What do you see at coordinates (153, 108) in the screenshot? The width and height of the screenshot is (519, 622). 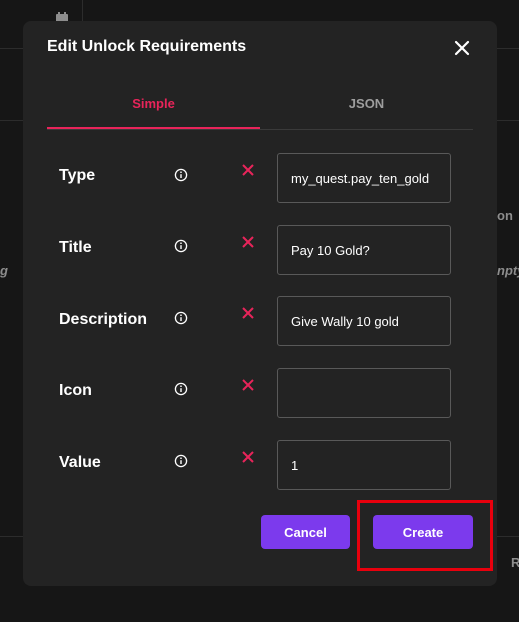 I see `tab-simple: Simple` at bounding box center [153, 108].